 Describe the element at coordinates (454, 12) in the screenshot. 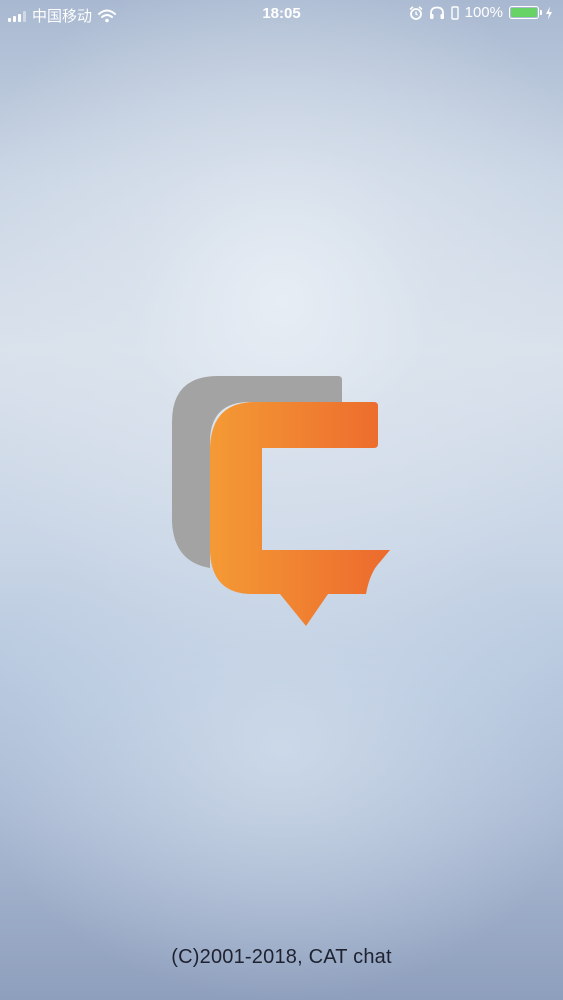

I see `lock-rotation-icon` at that location.